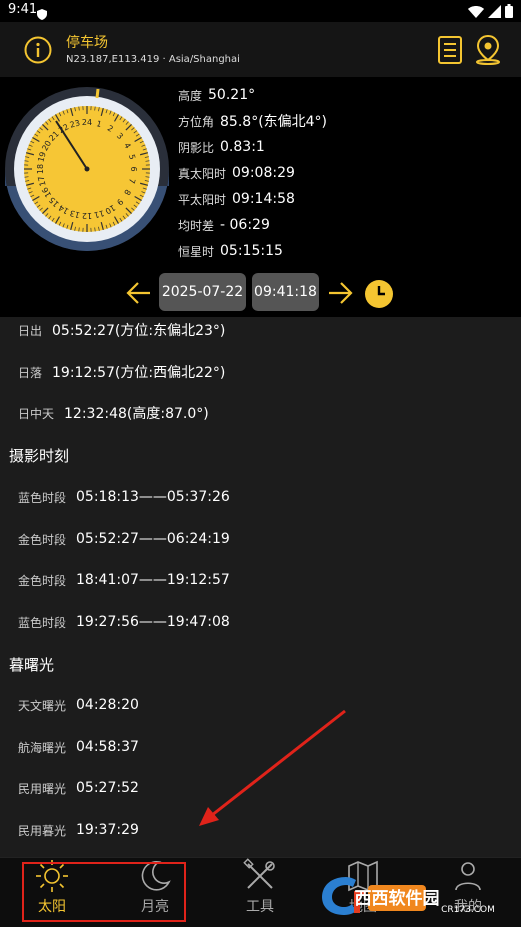 Image resolution: width=521 pixels, height=927 pixels. Describe the element at coordinates (153, 497) in the screenshot. I see `item-value: 05:18:13——05:37:26` at that location.